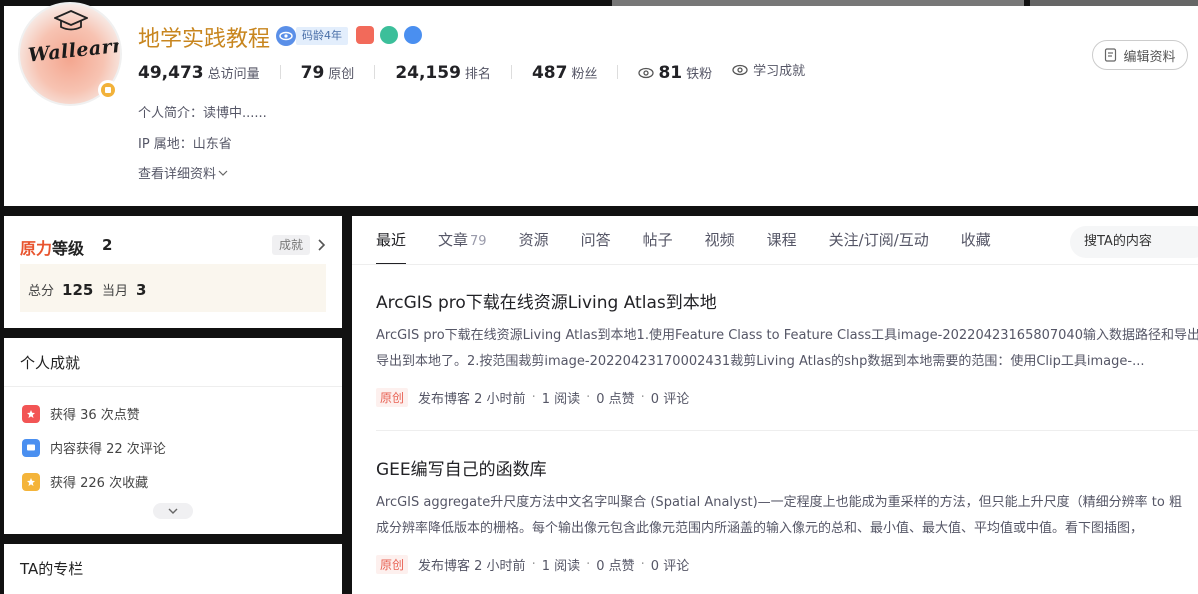  Describe the element at coordinates (389, 35) in the screenshot. I see `green-badge-icon` at that location.